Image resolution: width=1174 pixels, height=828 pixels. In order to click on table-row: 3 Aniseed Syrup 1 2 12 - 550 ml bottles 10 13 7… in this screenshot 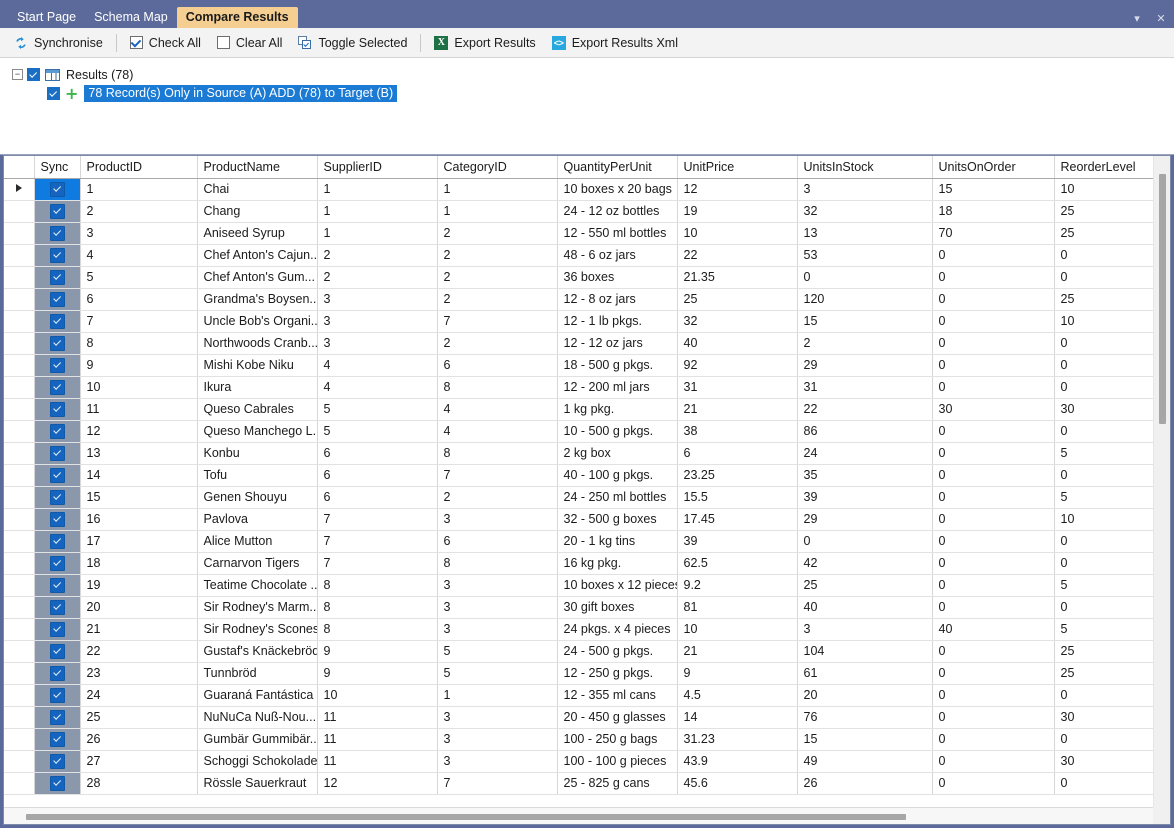, I will do `click(580, 233)`.